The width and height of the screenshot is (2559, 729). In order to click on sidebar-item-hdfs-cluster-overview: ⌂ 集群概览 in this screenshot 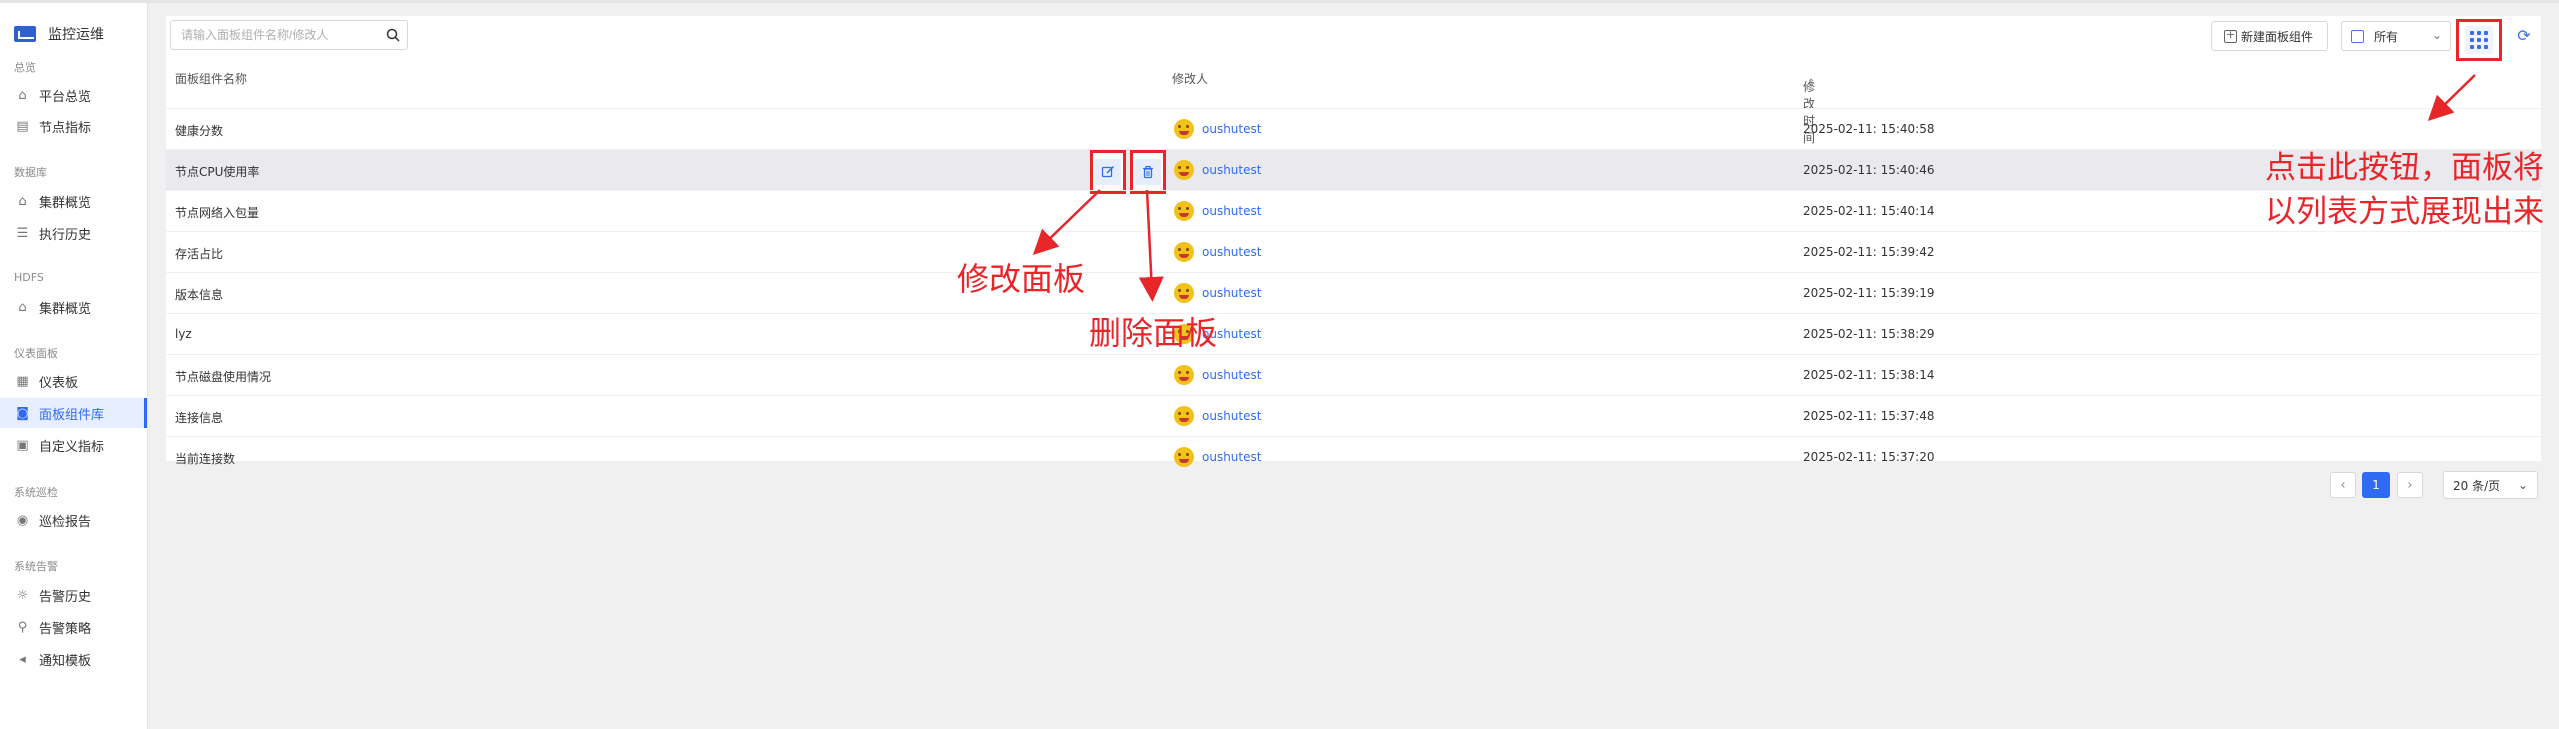, I will do `click(73, 307)`.